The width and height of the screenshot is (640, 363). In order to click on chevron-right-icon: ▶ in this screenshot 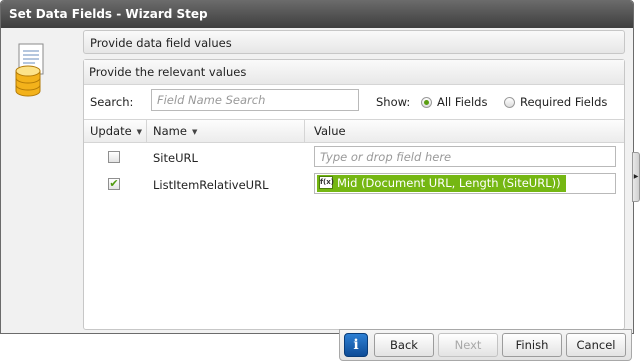, I will do `click(636, 176)`.